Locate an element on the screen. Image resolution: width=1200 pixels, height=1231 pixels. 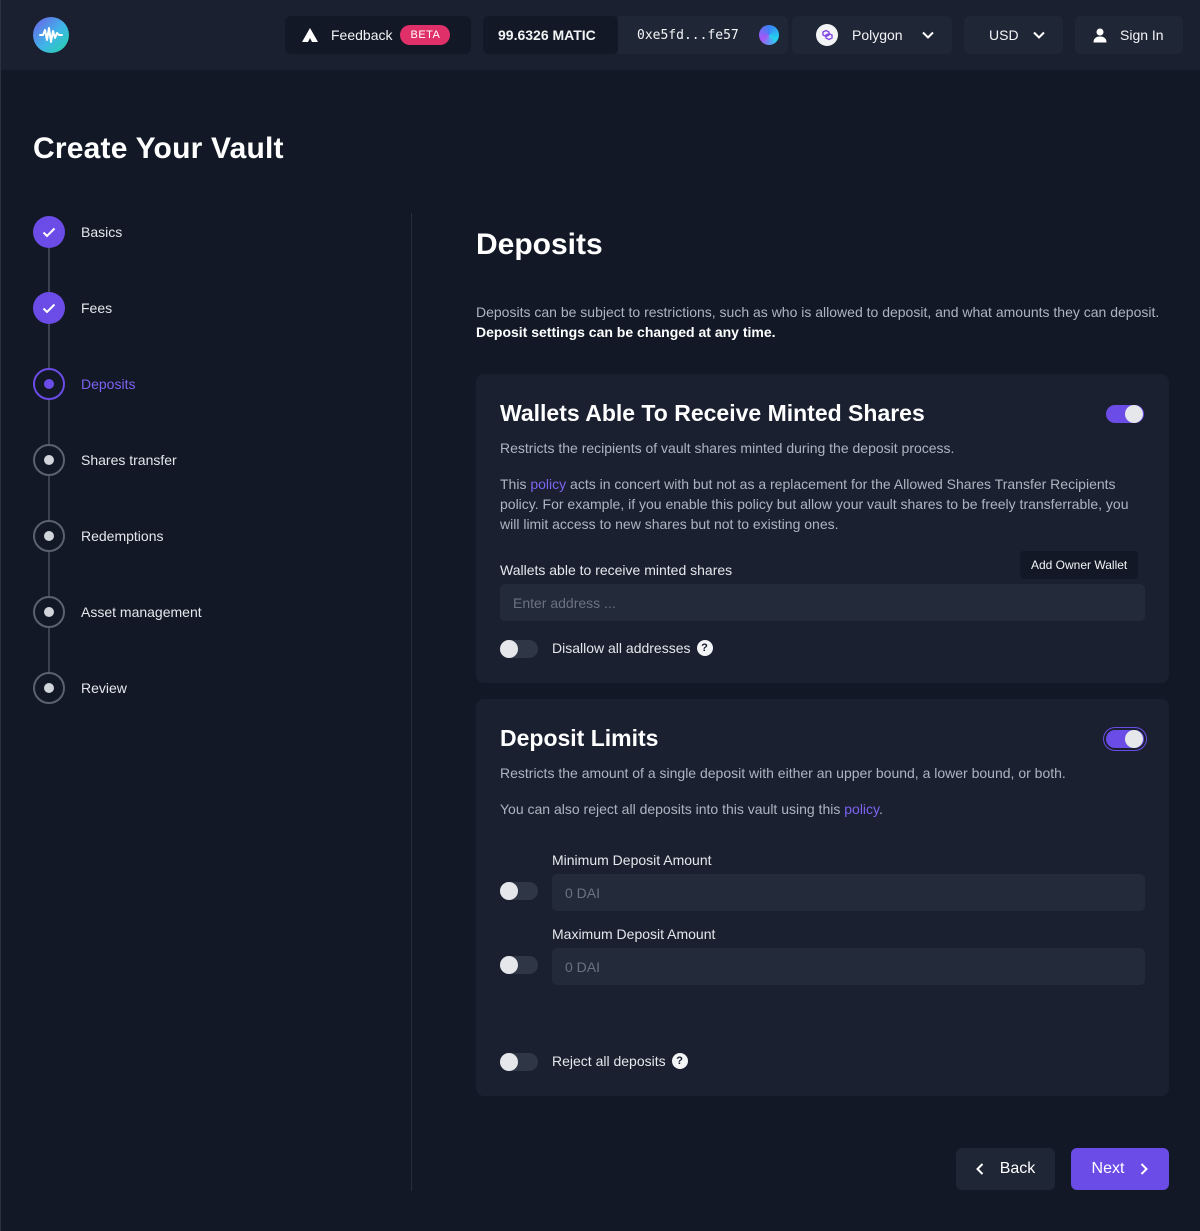
max-deposit-toggle is located at coordinates (519, 965).